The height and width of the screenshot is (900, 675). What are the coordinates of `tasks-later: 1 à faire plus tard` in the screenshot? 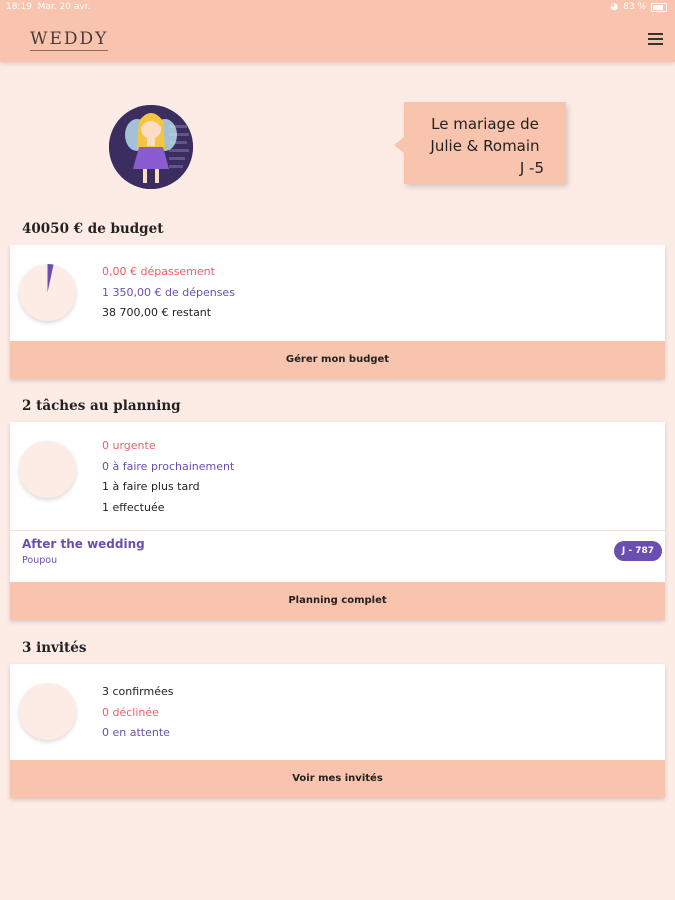 It's located at (151, 486).